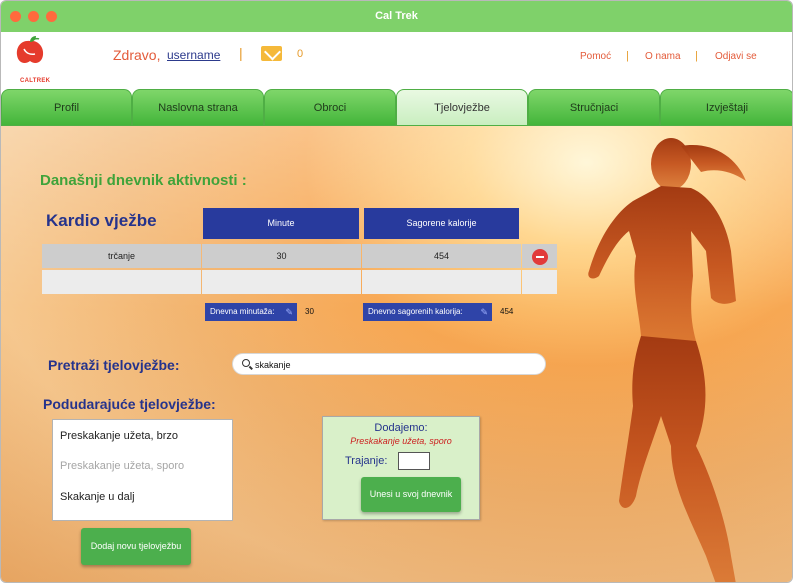 The image size is (808, 587). I want to click on duration-label: Trajanje:, so click(366, 461).